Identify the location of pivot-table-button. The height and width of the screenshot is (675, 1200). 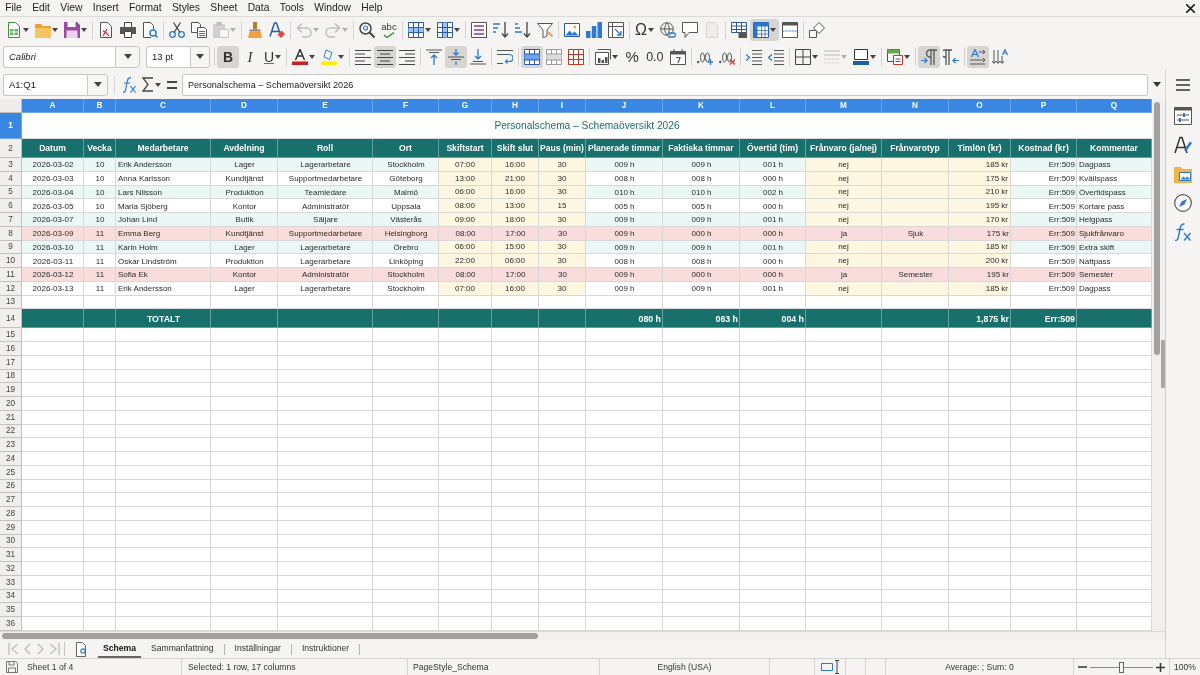
(616, 30).